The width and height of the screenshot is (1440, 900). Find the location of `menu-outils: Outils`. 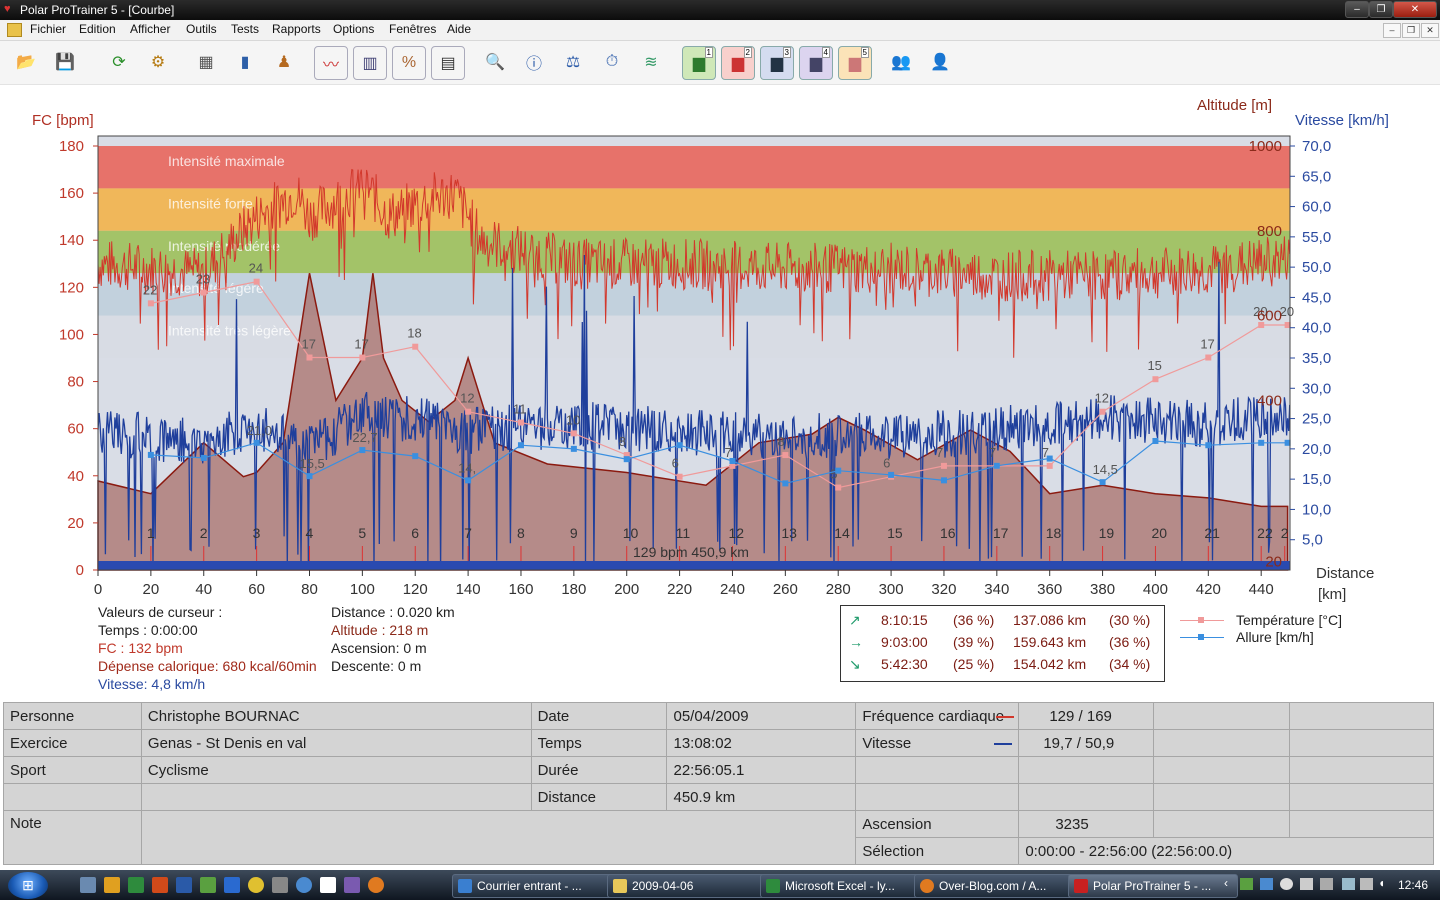

menu-outils: Outils is located at coordinates (201, 29).